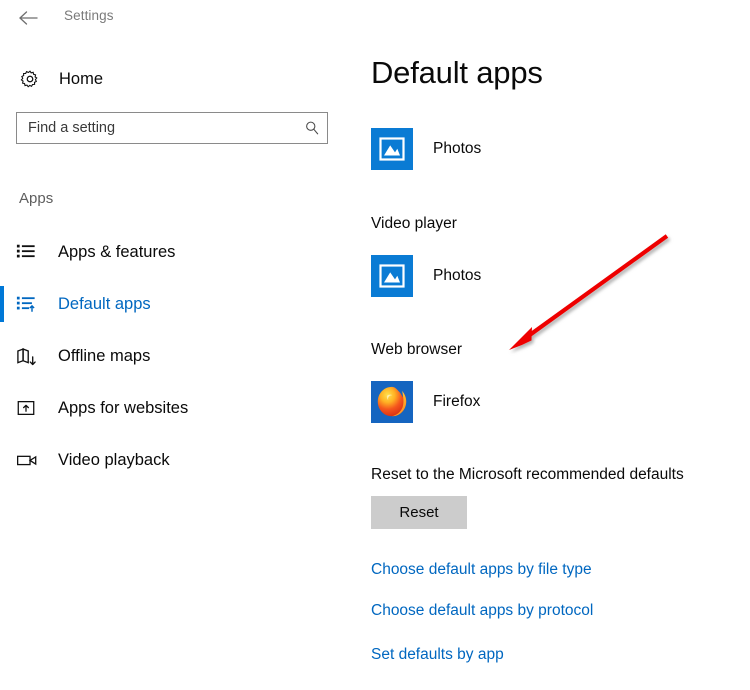 The width and height of the screenshot is (750, 690). I want to click on window-link-icon, so click(31, 408).